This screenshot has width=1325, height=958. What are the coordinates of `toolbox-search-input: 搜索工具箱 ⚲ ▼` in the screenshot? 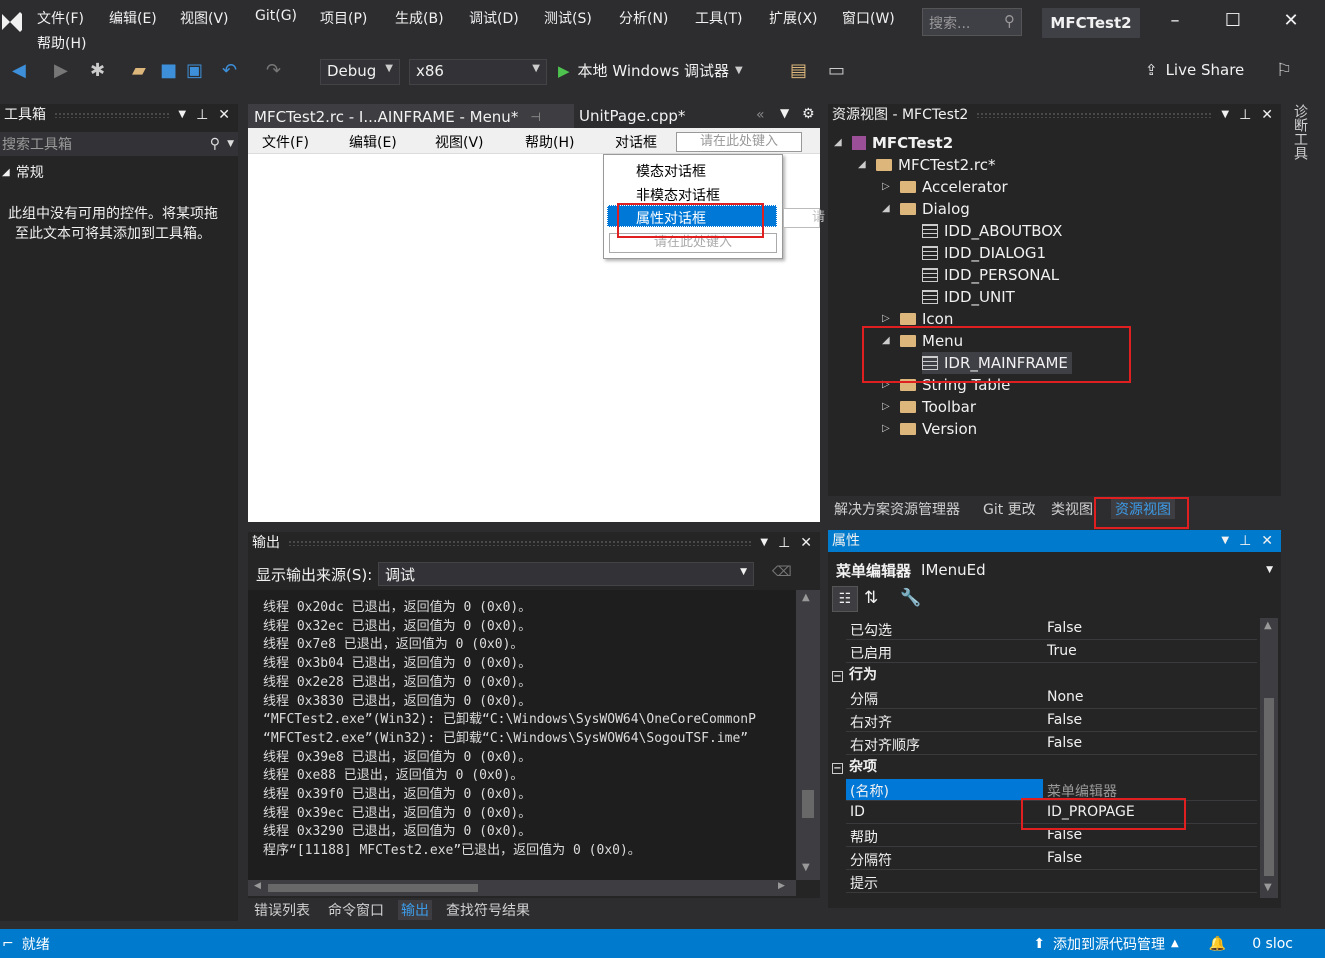 It's located at (119, 144).